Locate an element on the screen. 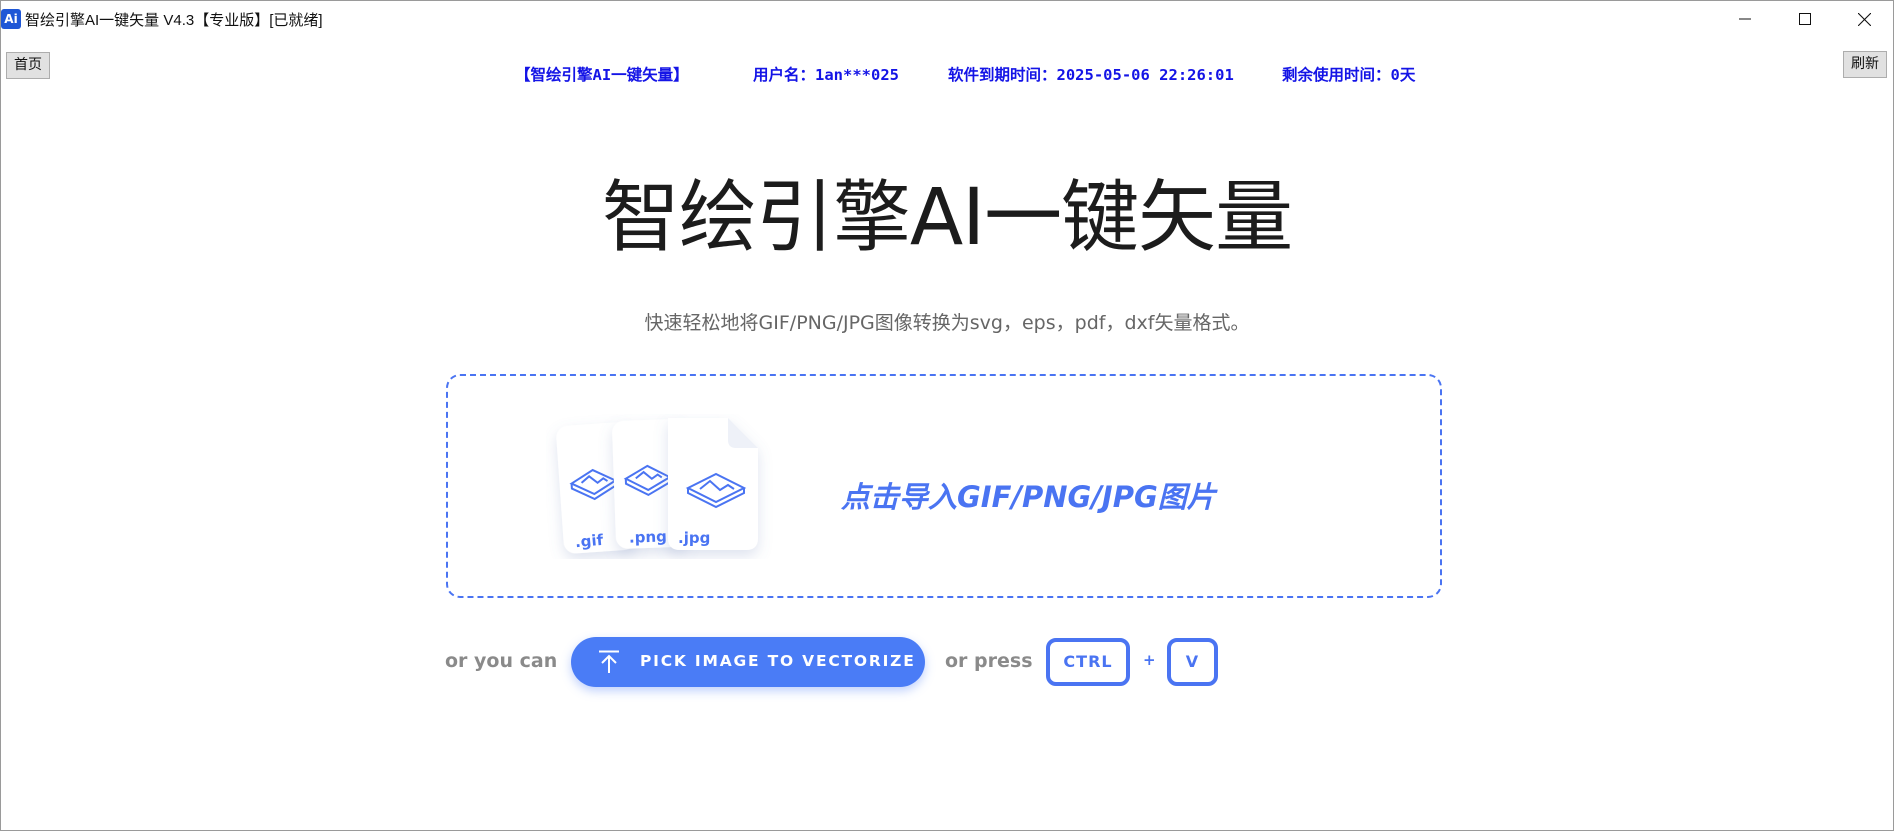 This screenshot has height=831, width=1894. pick-image-button: PICK IMAGE TO VECTORIZE is located at coordinates (748, 662).